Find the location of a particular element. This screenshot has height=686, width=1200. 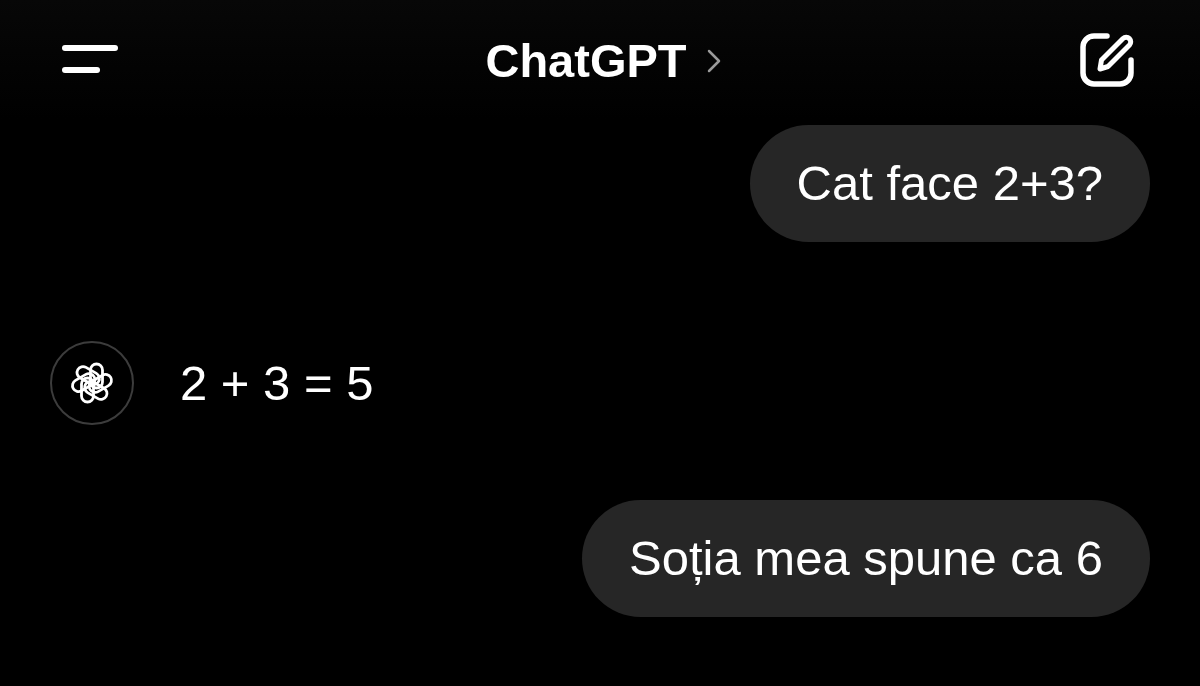

user-message-bubble: Cat face 2+3? is located at coordinates (949, 183).